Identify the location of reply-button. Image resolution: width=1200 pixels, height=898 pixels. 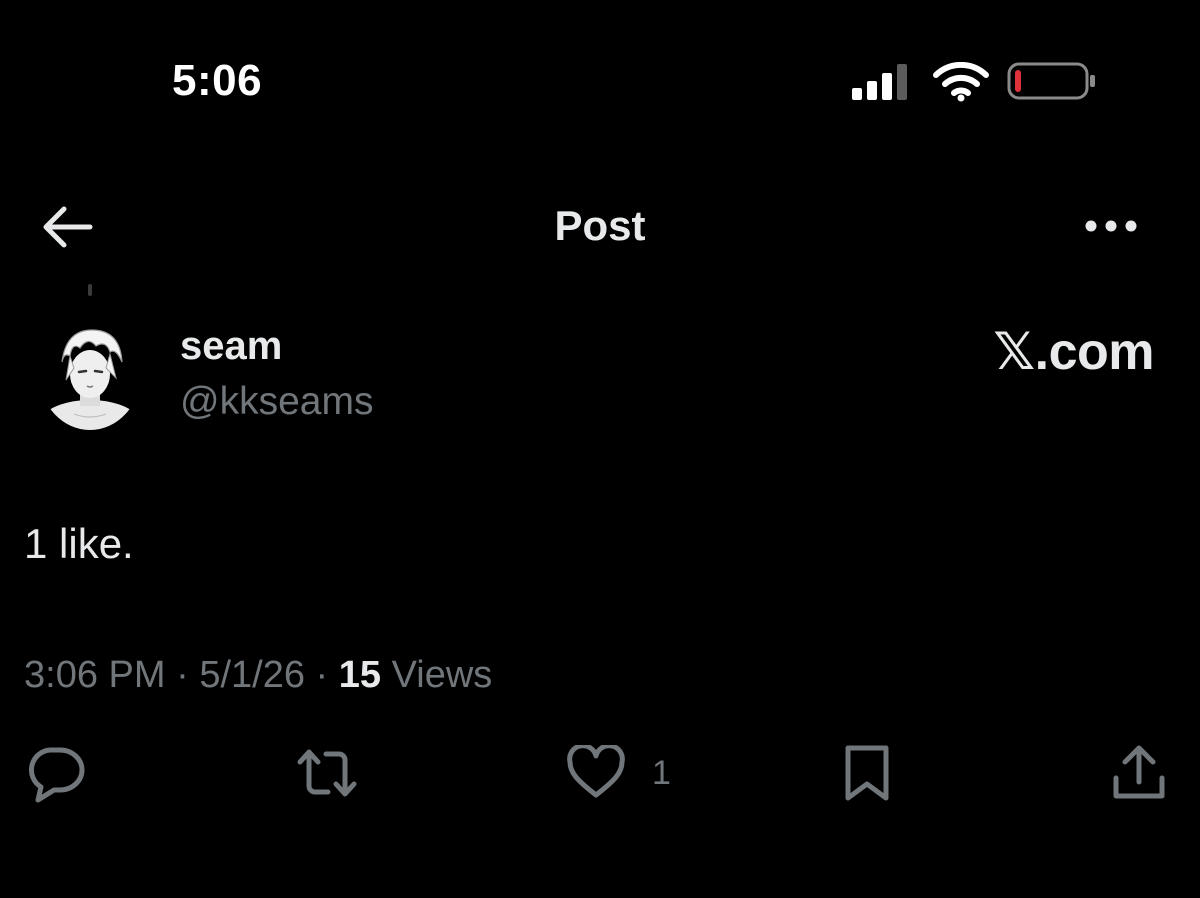
(55, 773).